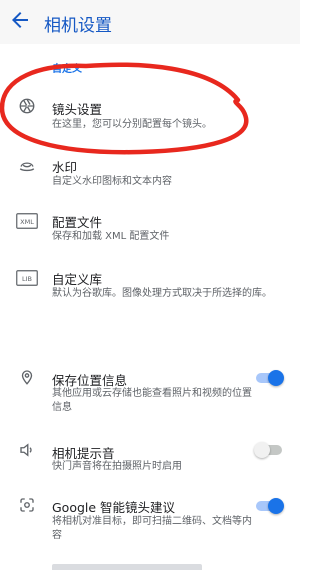 The height and width of the screenshot is (570, 320). What do you see at coordinates (150, 227) in the screenshot?
I see `setting-config-file: XML 配置文件 保存和加载 XML 配置文件` at bounding box center [150, 227].